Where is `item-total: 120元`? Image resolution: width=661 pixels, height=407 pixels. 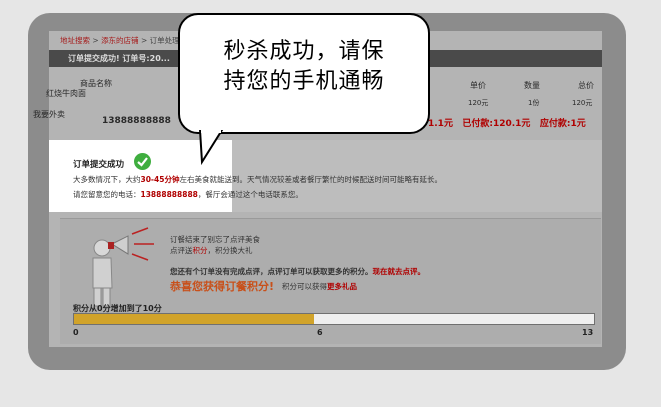
item-total: 120元 is located at coordinates (582, 103).